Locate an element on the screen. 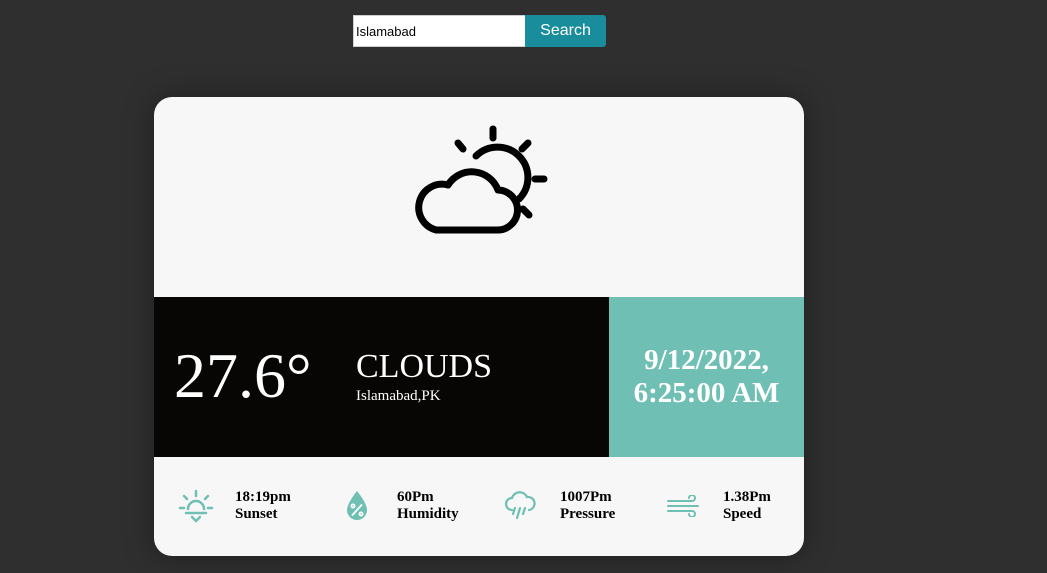 The height and width of the screenshot is (573, 1047). weather-condition: CLOUDS is located at coordinates (424, 366).